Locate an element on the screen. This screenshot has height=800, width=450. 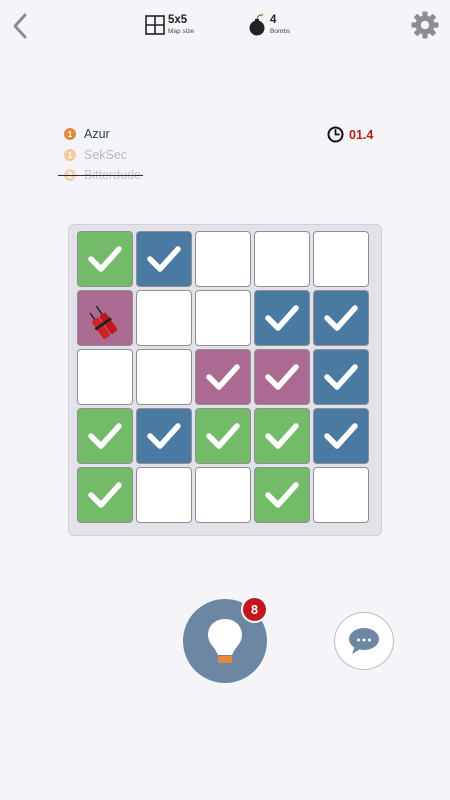
board-cell-purple-dynamite is located at coordinates (105, 318).